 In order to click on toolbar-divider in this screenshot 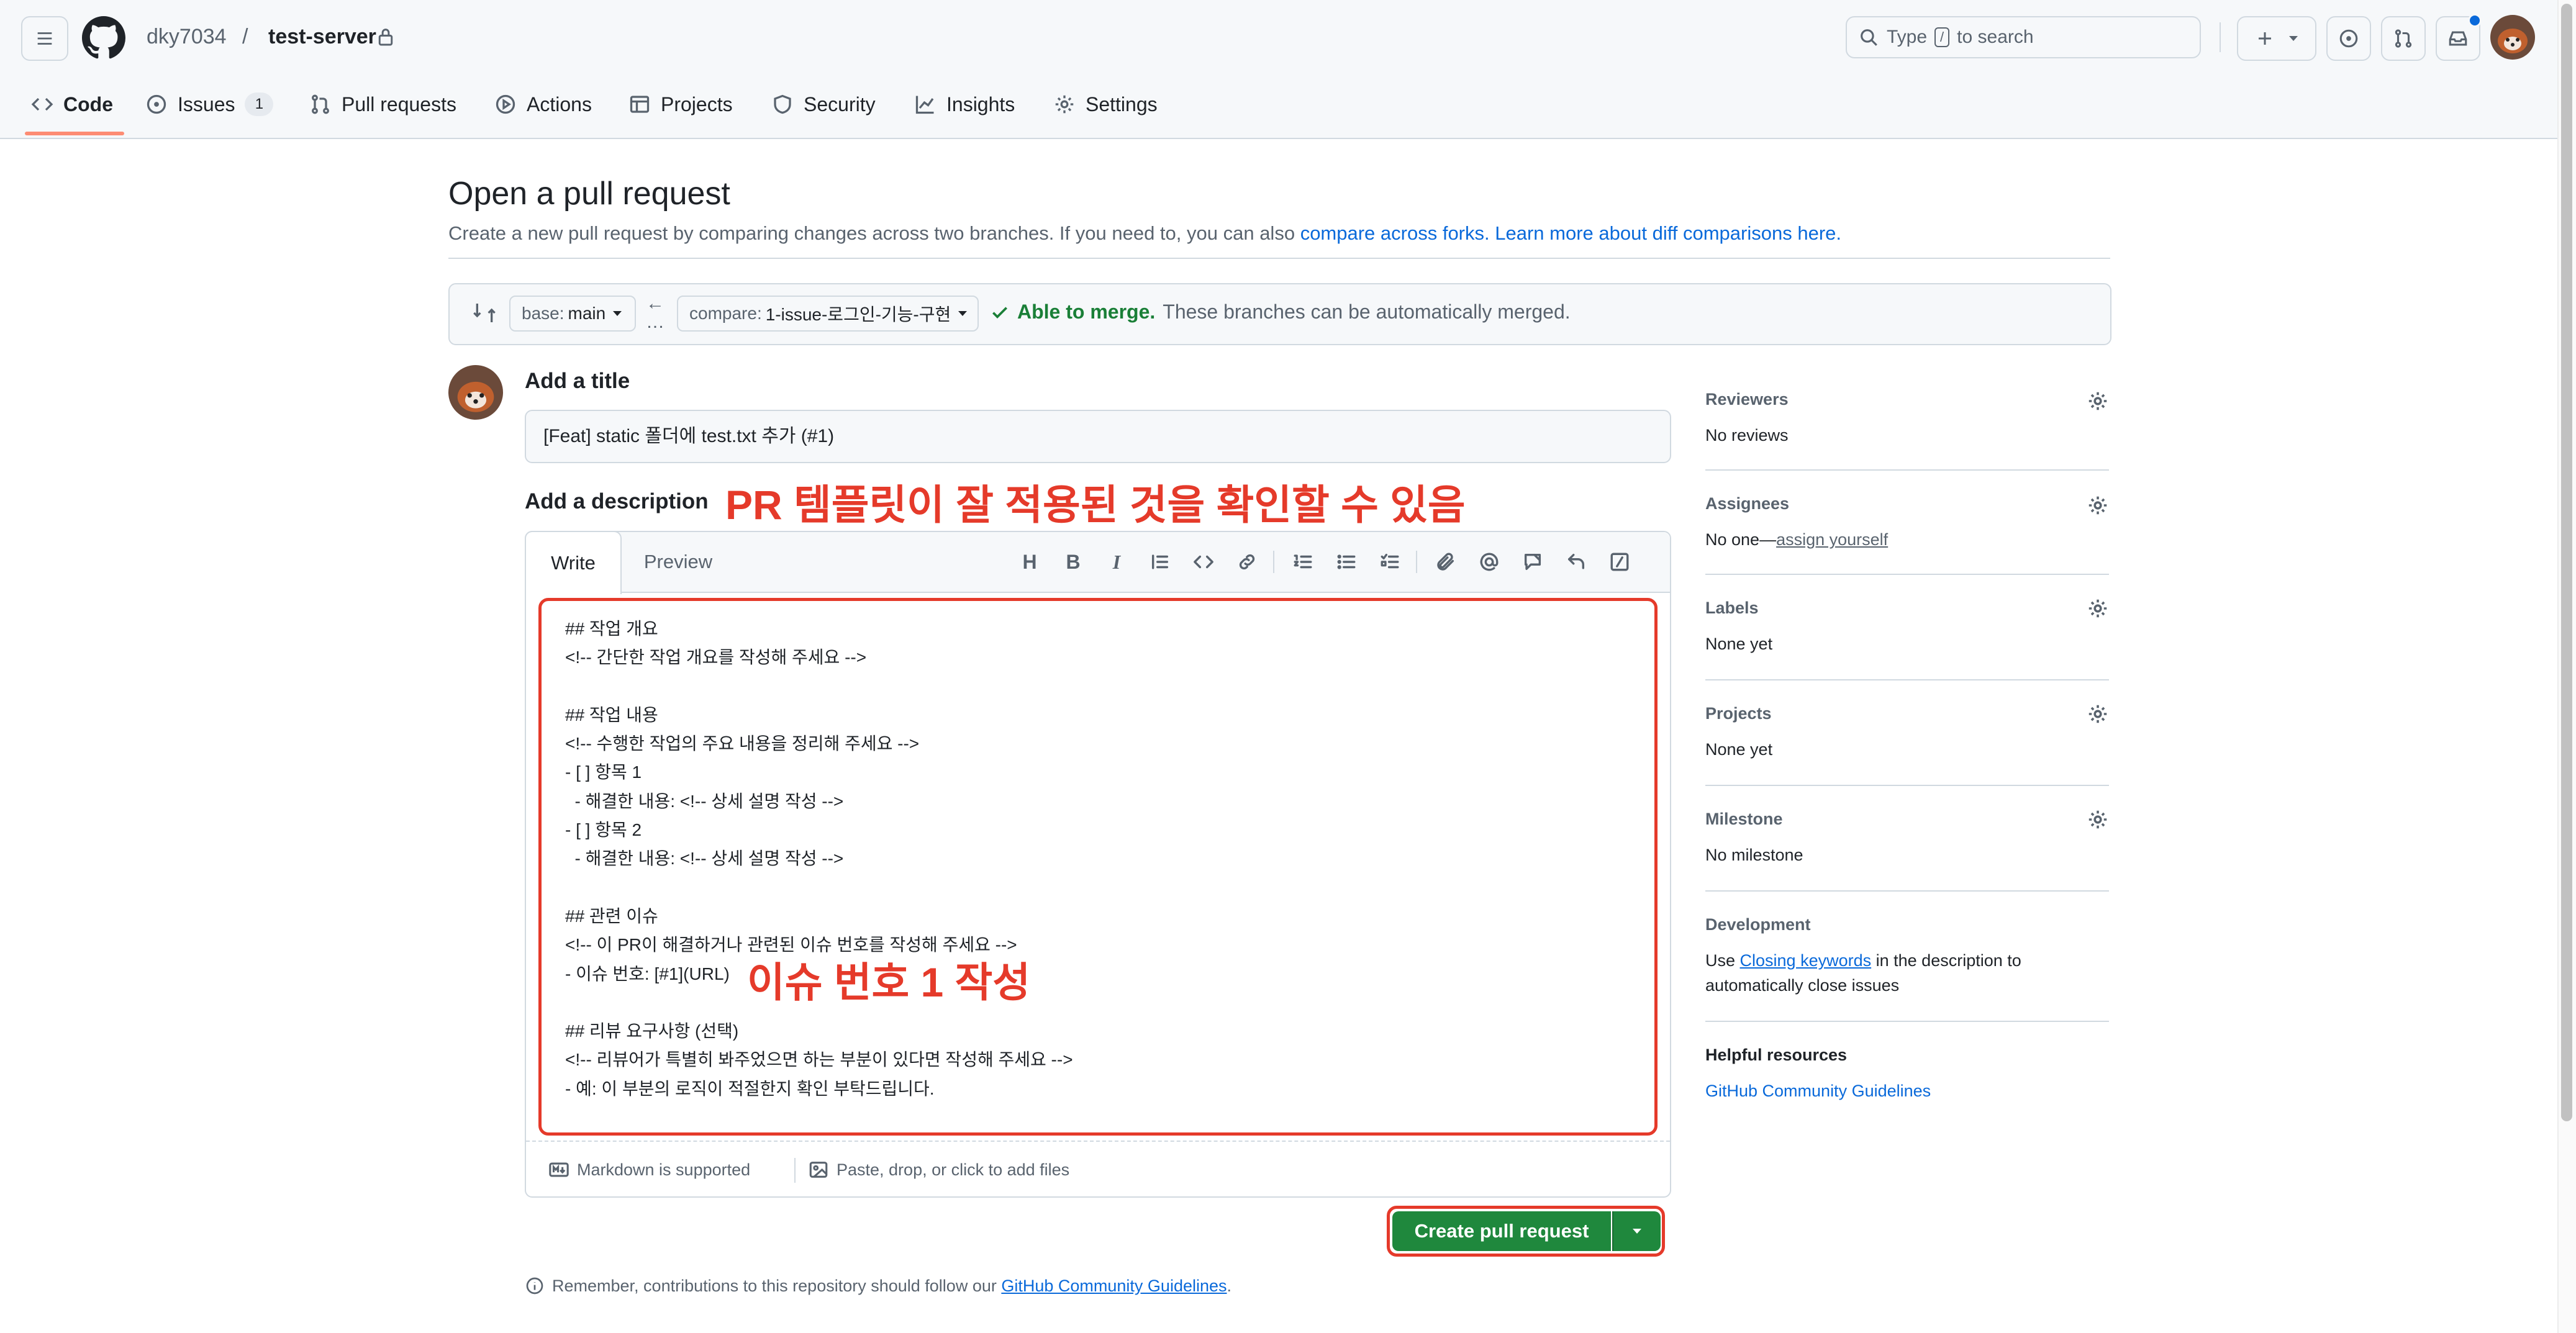, I will do `click(1273, 562)`.